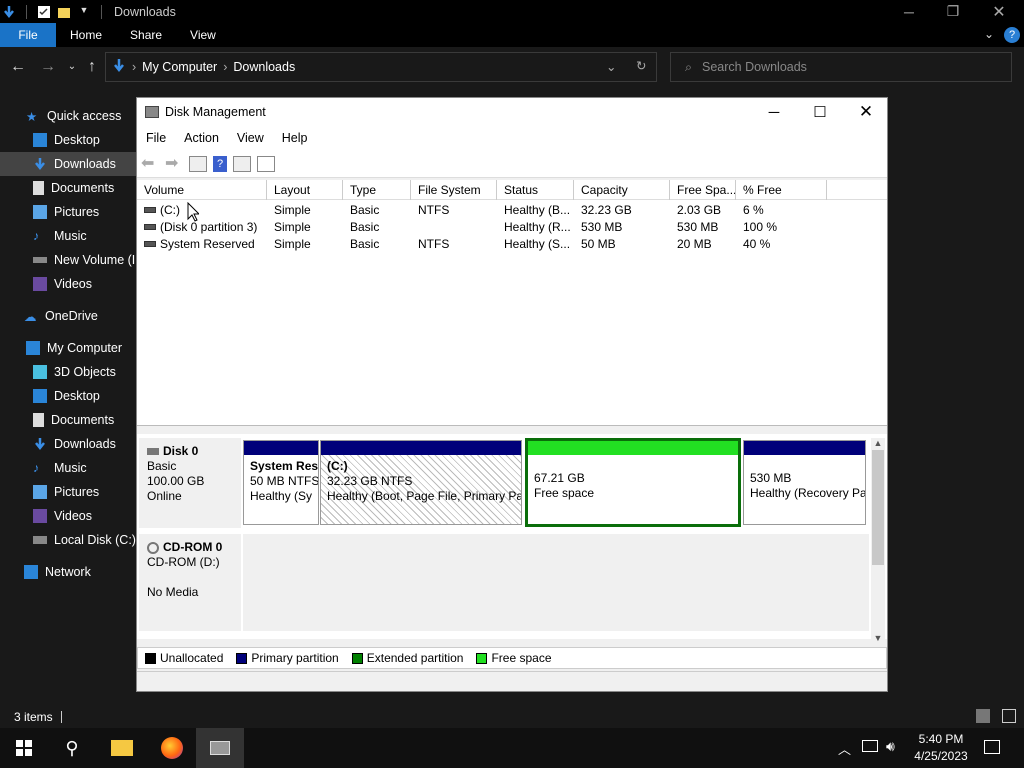  What do you see at coordinates (18, 67) in the screenshot?
I see `back-button: ←` at bounding box center [18, 67].